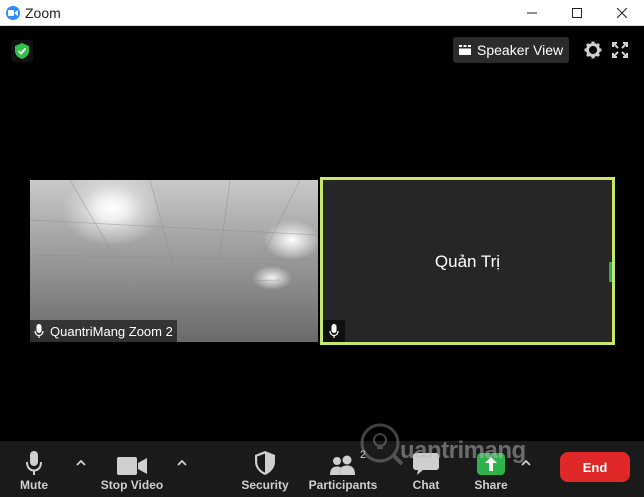  Describe the element at coordinates (520, 50) in the screenshot. I see `speaker-view-label: Speaker View` at that location.